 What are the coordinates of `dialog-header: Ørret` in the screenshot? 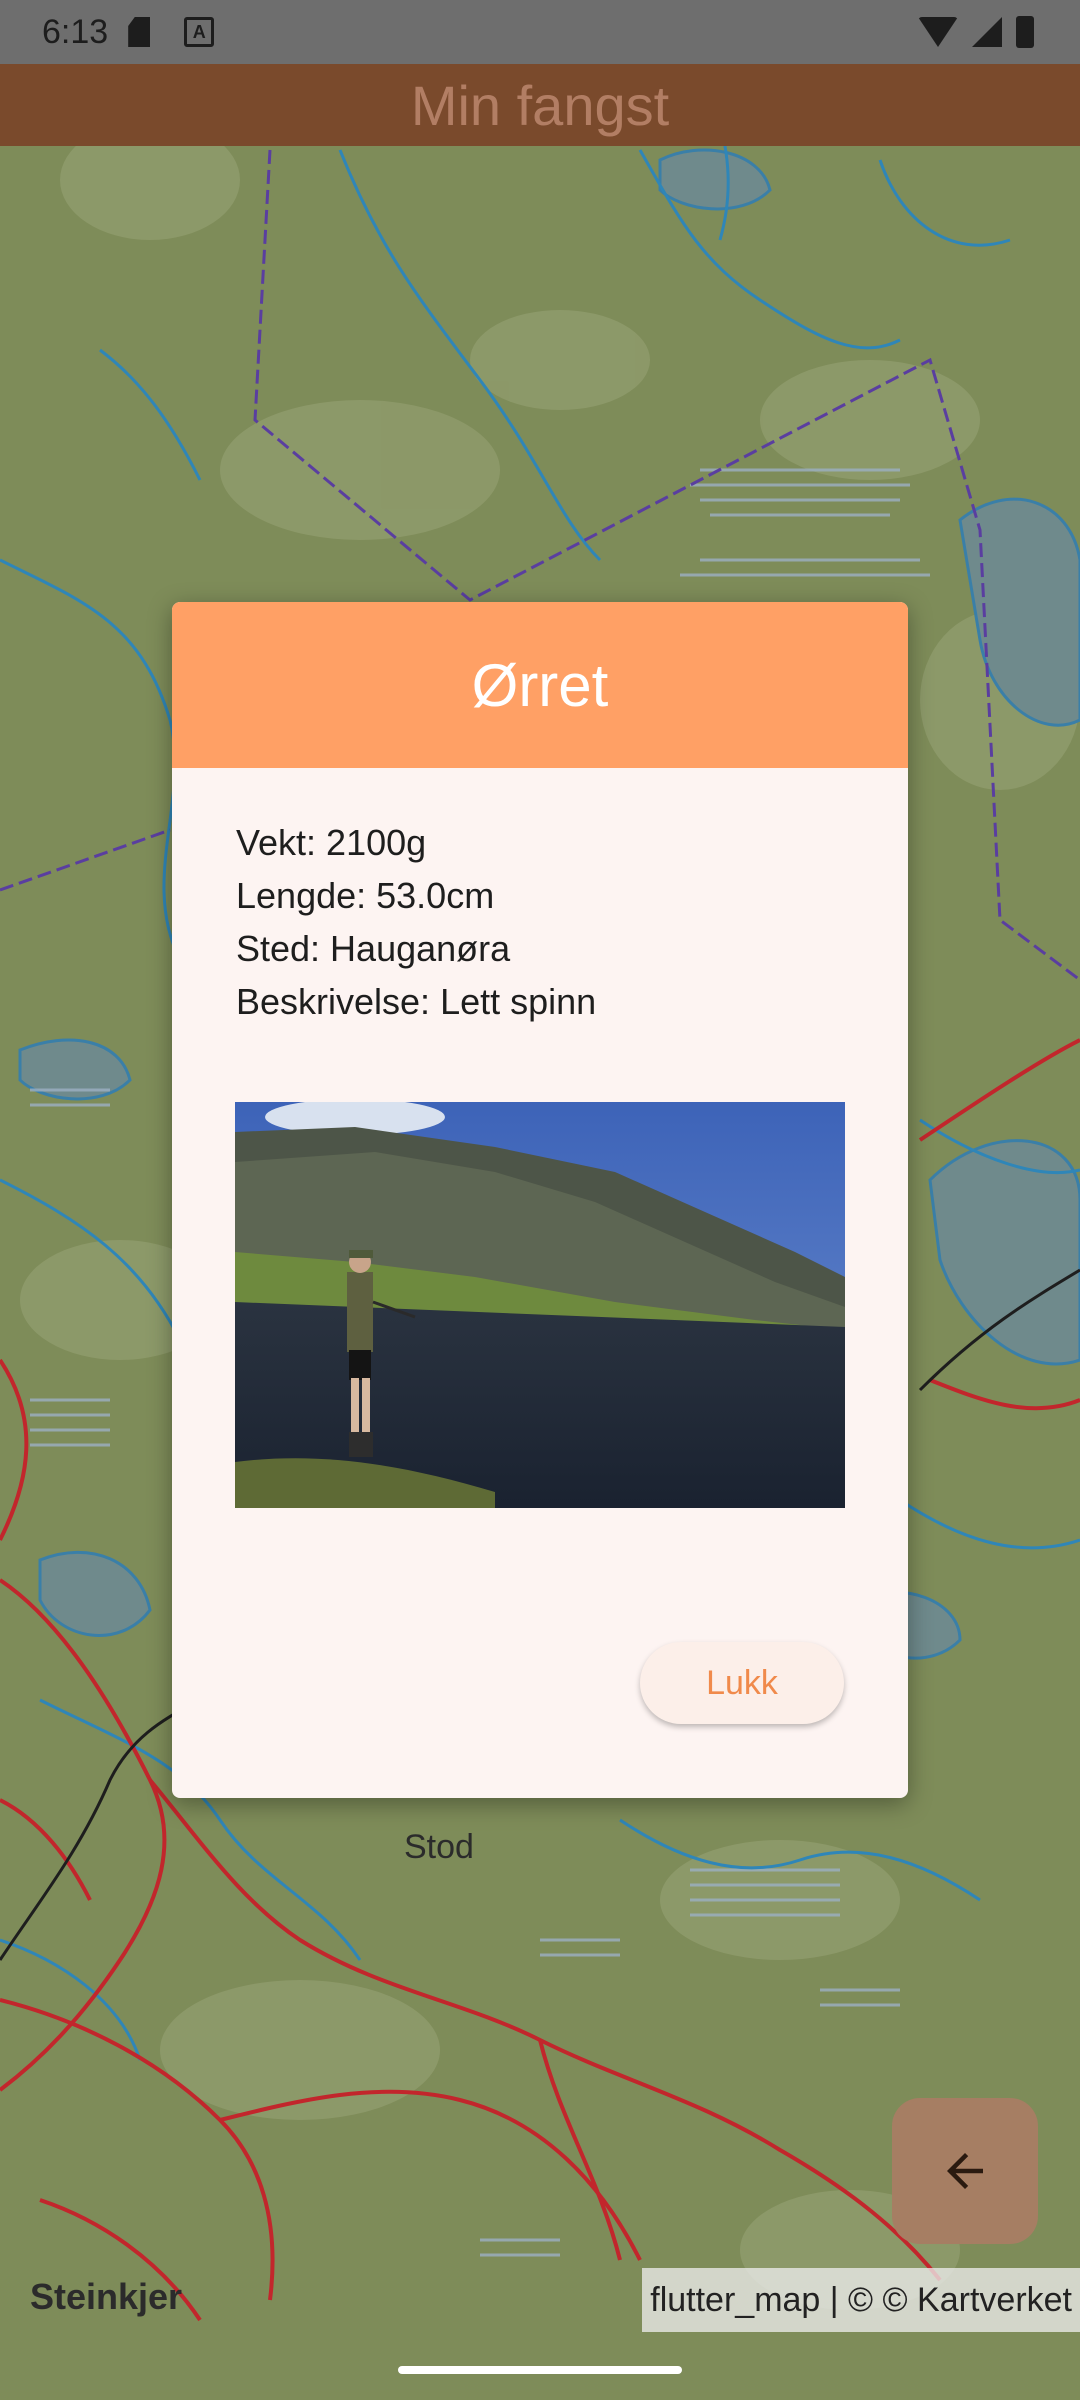 It's located at (540, 685).